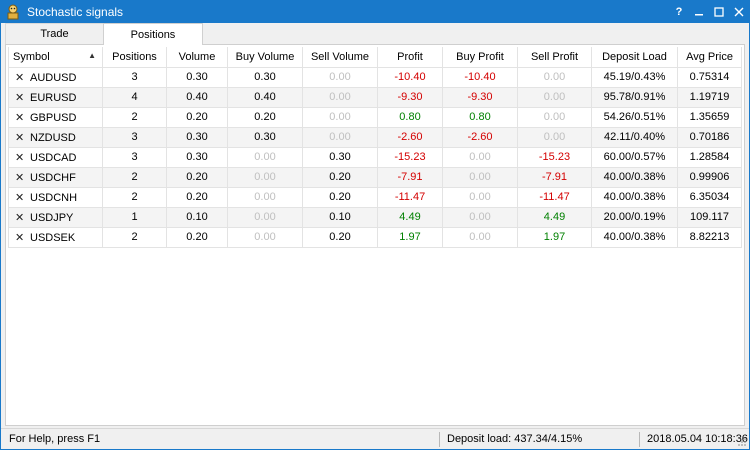 The image size is (750, 450). I want to click on symbol-label: USDSEK, so click(53, 237).